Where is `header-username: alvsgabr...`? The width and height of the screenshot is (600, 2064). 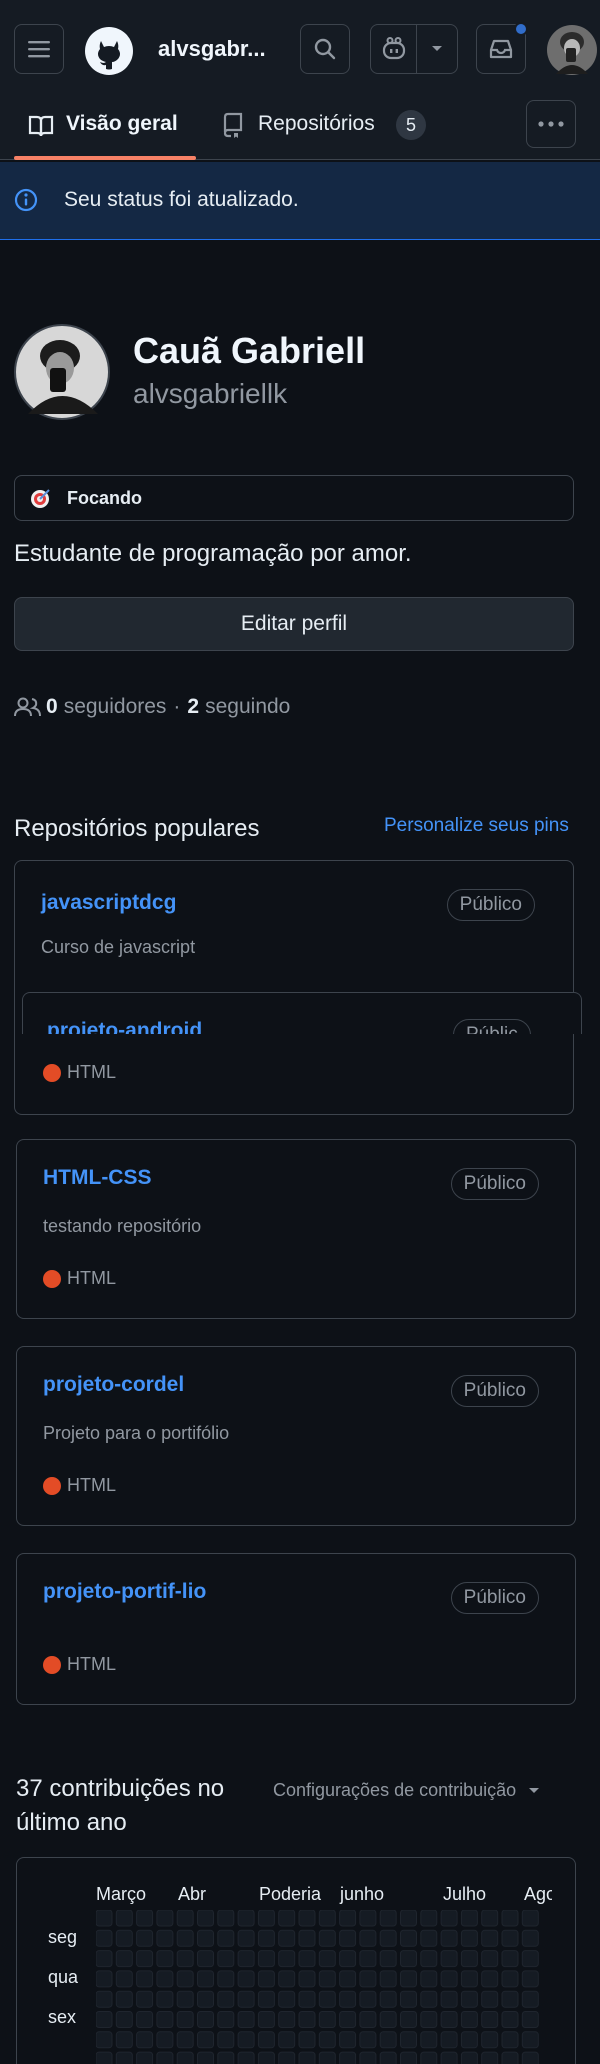
header-username: alvsgabr... is located at coordinates (212, 49).